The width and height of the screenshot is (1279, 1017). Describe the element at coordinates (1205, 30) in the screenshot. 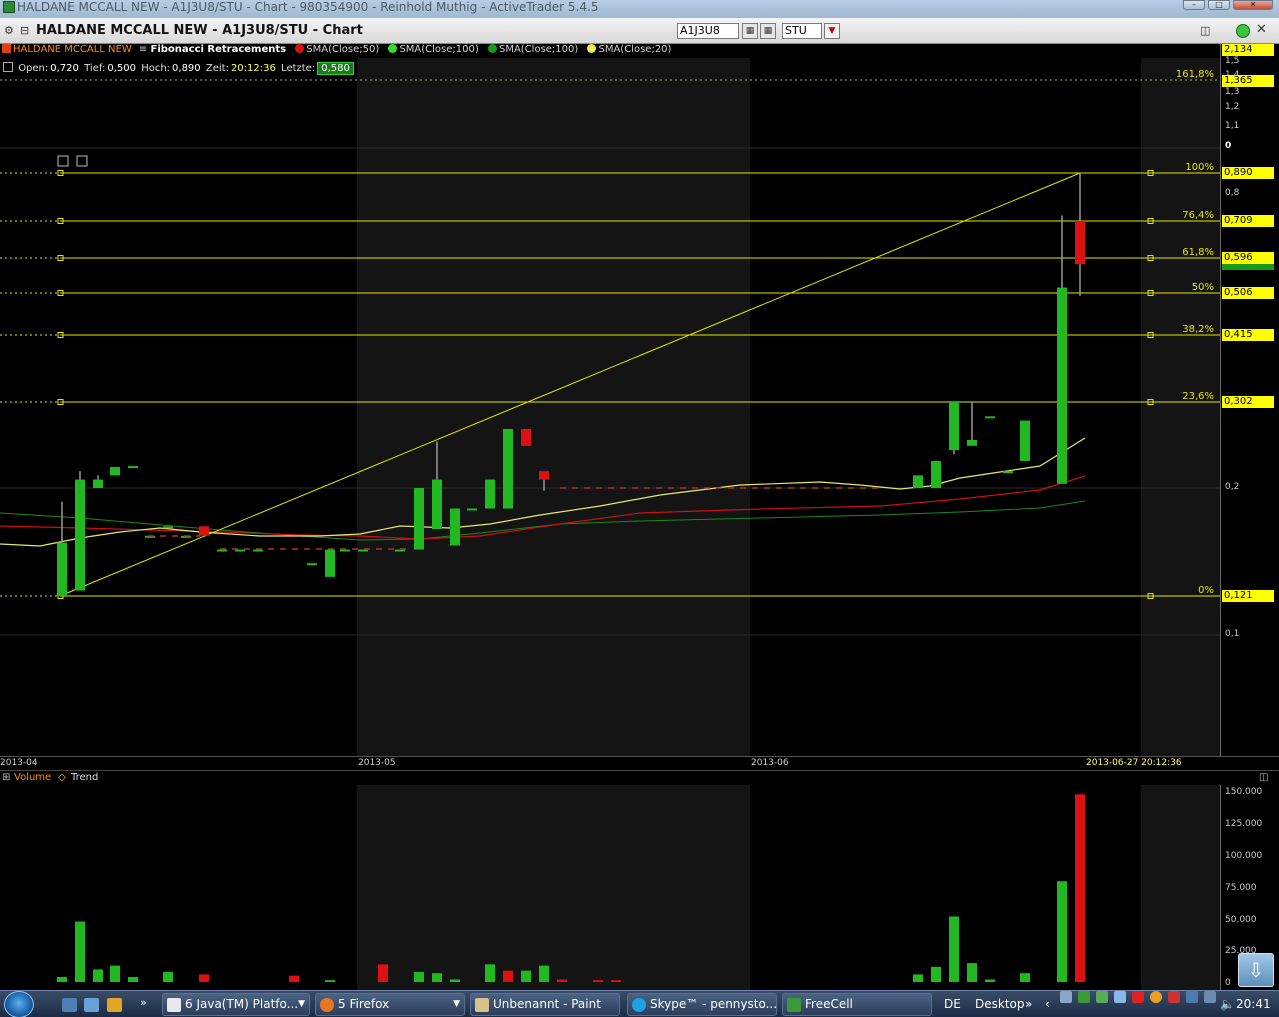

I see `window-layout-icon: ◫` at that location.